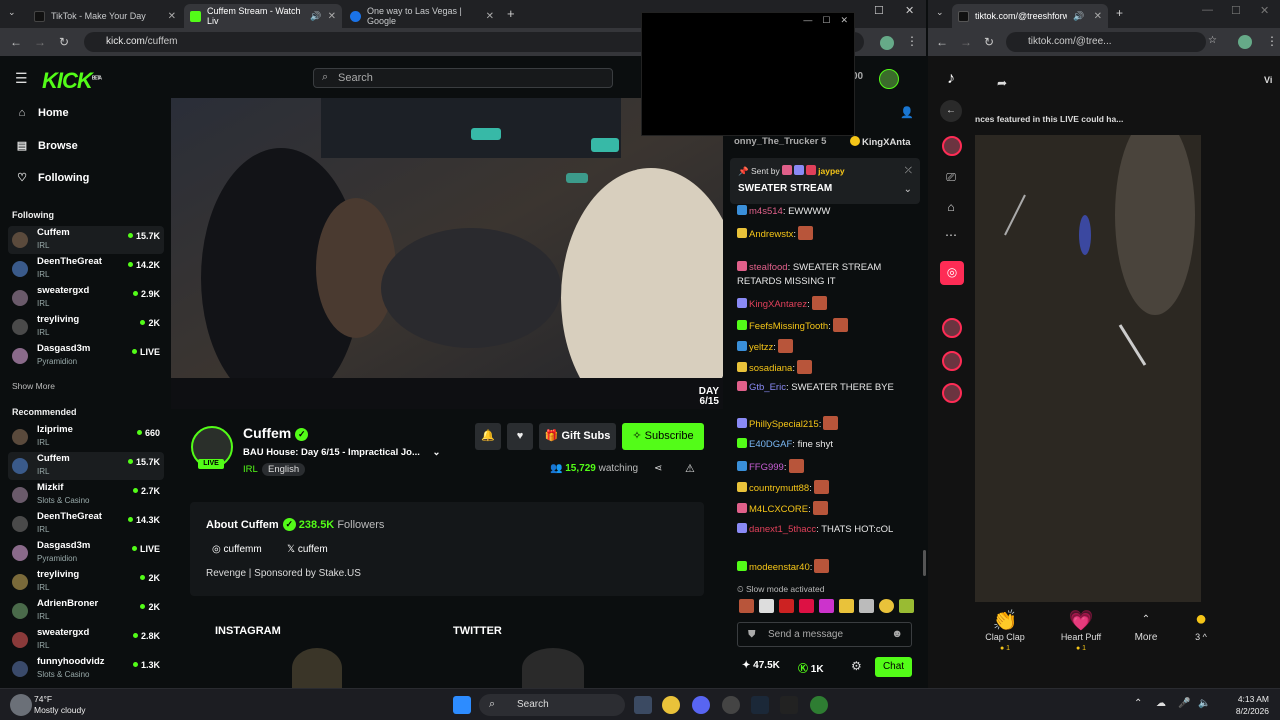 The width and height of the screenshot is (1280, 720). I want to click on follow-button: ♥, so click(520, 436).